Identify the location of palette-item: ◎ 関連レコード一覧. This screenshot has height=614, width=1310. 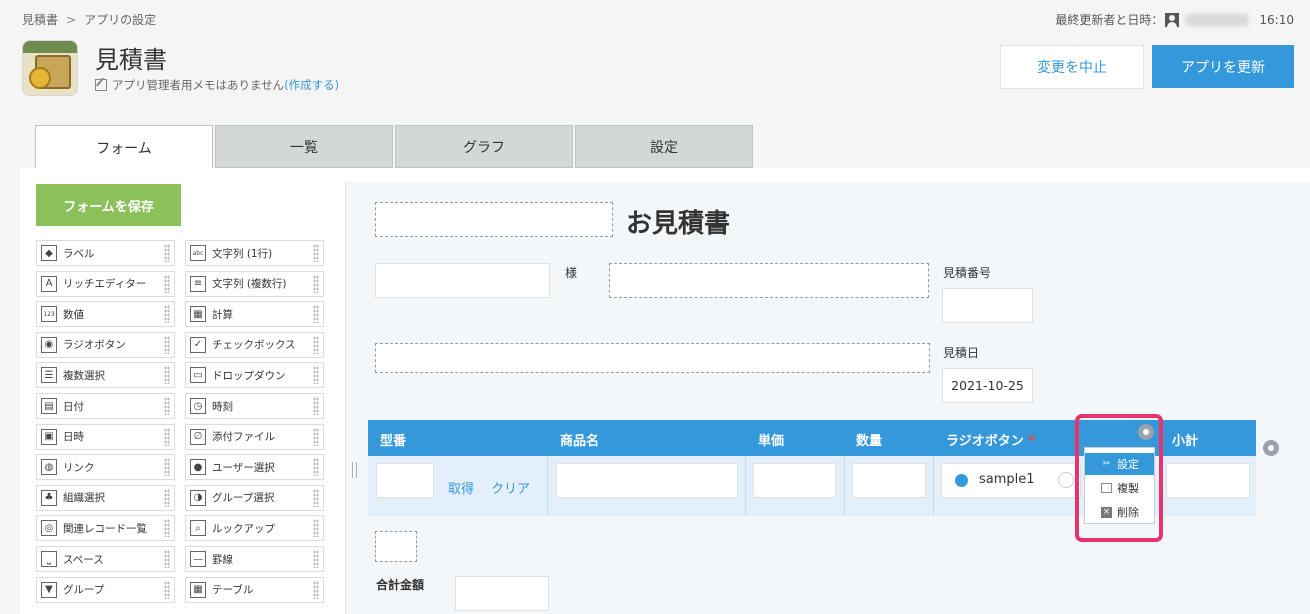
(105, 528).